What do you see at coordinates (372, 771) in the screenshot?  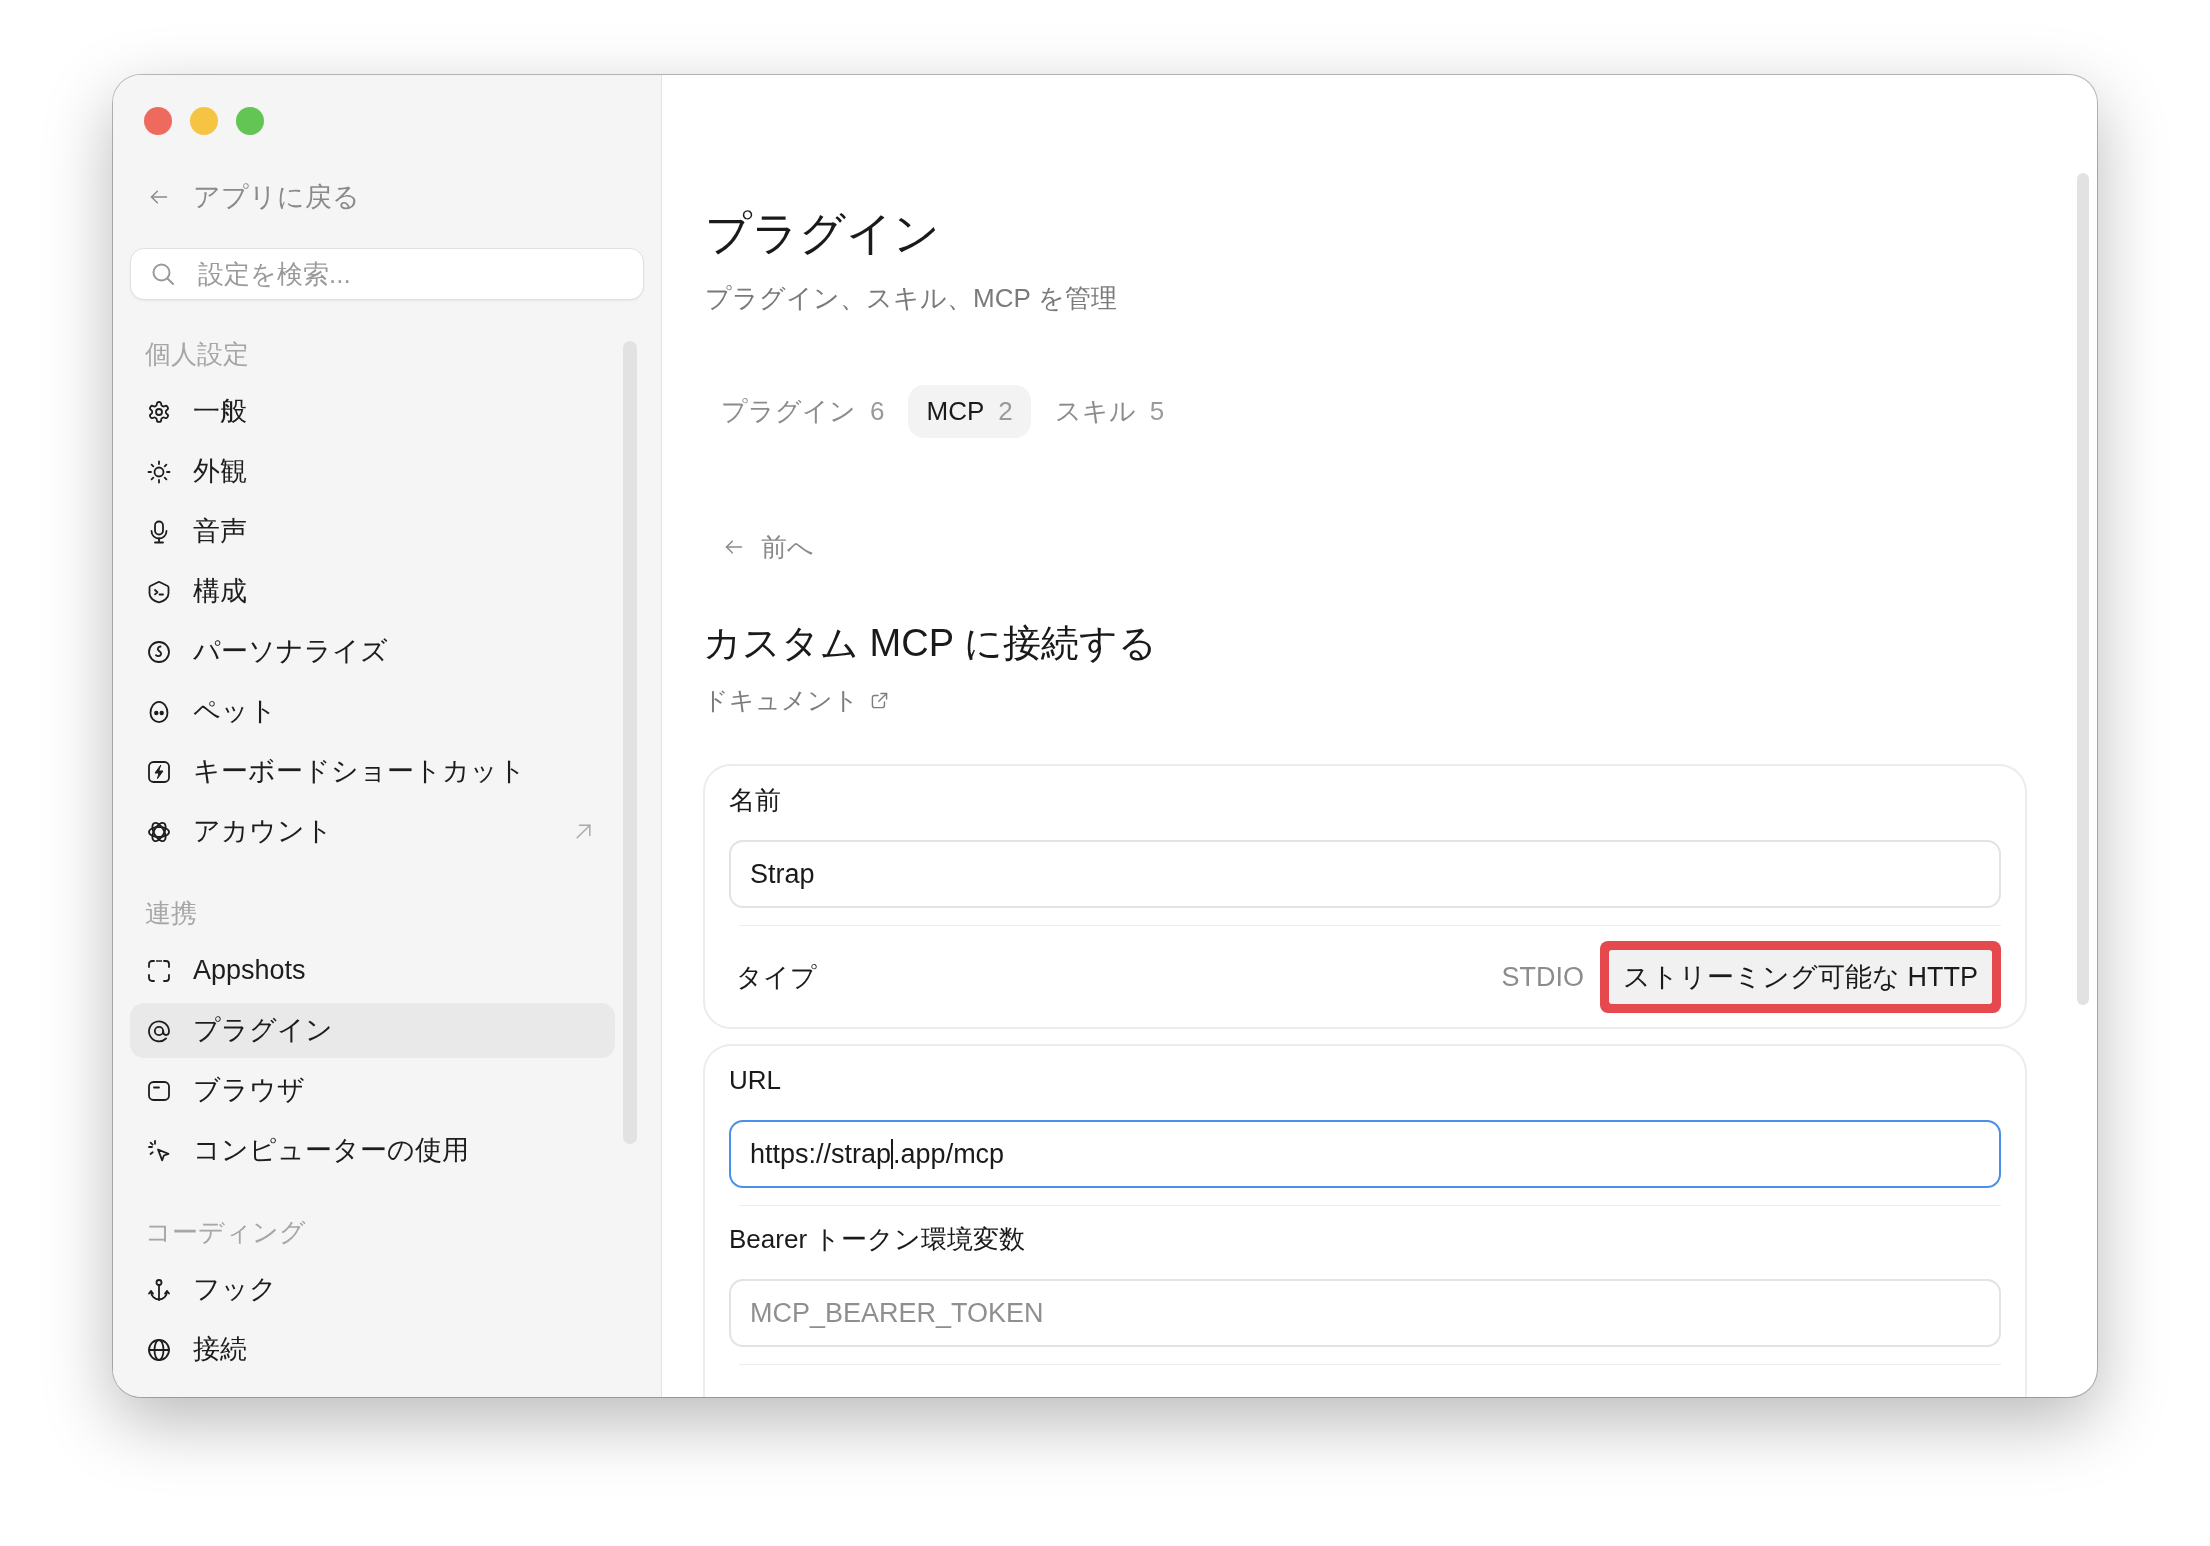 I see `sidebar-item: キーボードショートカット` at bounding box center [372, 771].